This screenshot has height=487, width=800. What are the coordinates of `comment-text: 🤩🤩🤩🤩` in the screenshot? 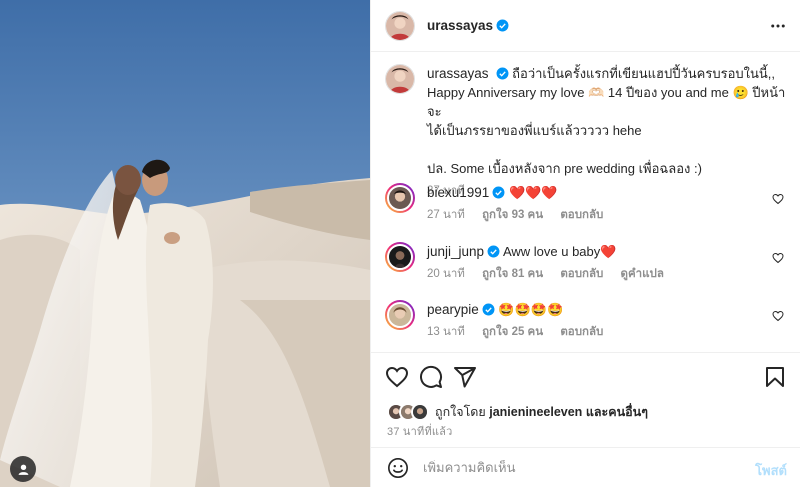 It's located at (531, 309).